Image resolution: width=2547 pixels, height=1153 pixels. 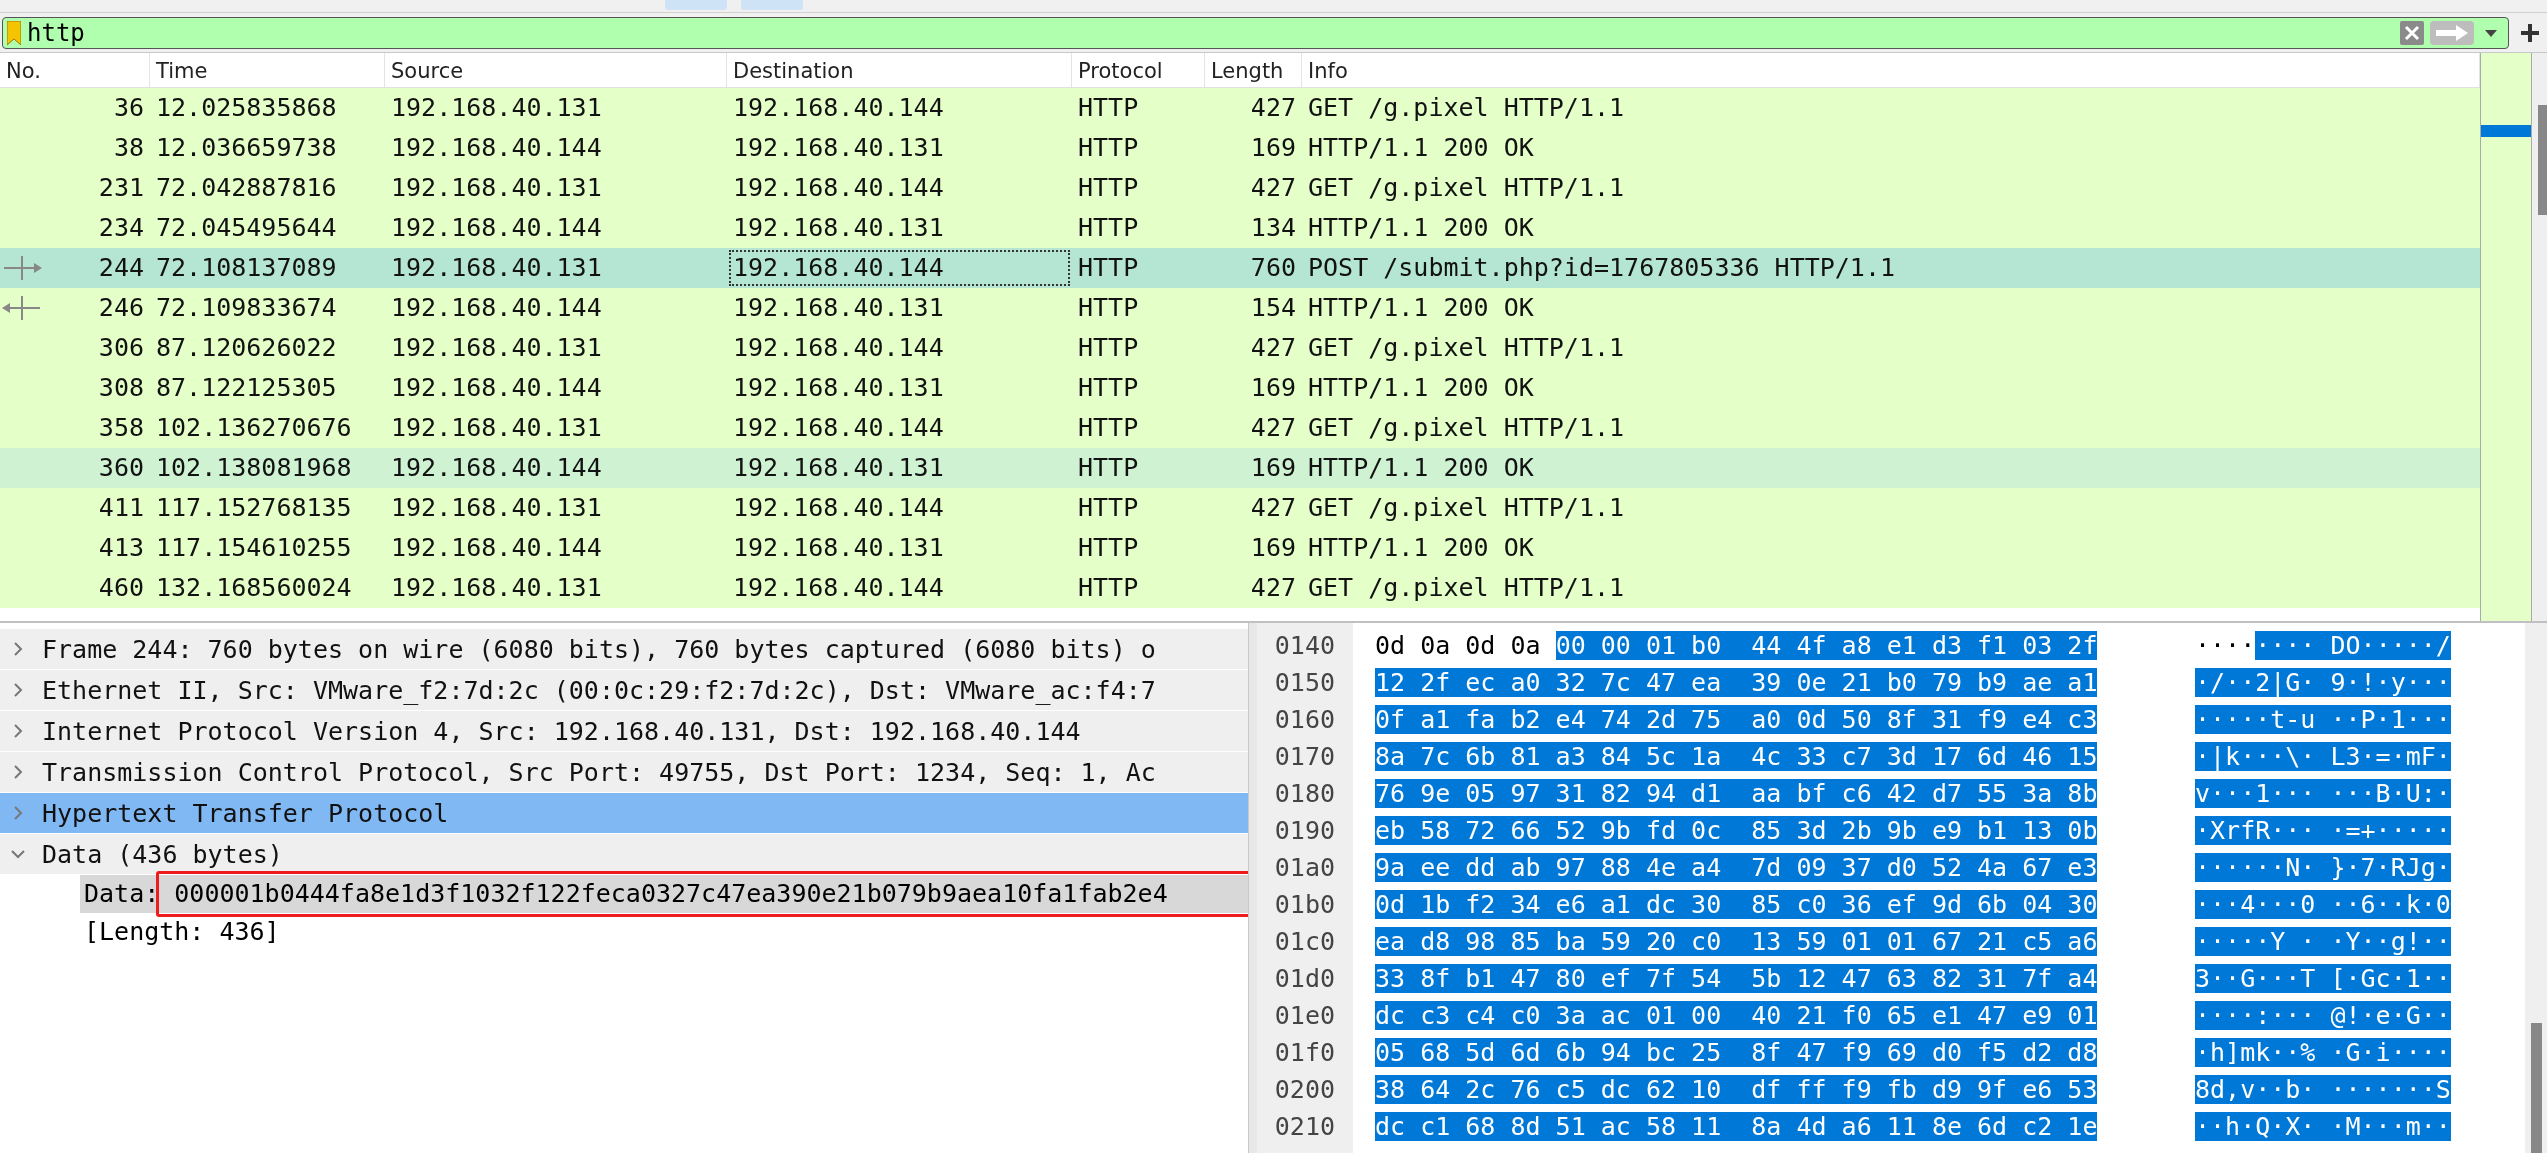 What do you see at coordinates (267, 70) in the screenshot?
I see `column-header: Time` at bounding box center [267, 70].